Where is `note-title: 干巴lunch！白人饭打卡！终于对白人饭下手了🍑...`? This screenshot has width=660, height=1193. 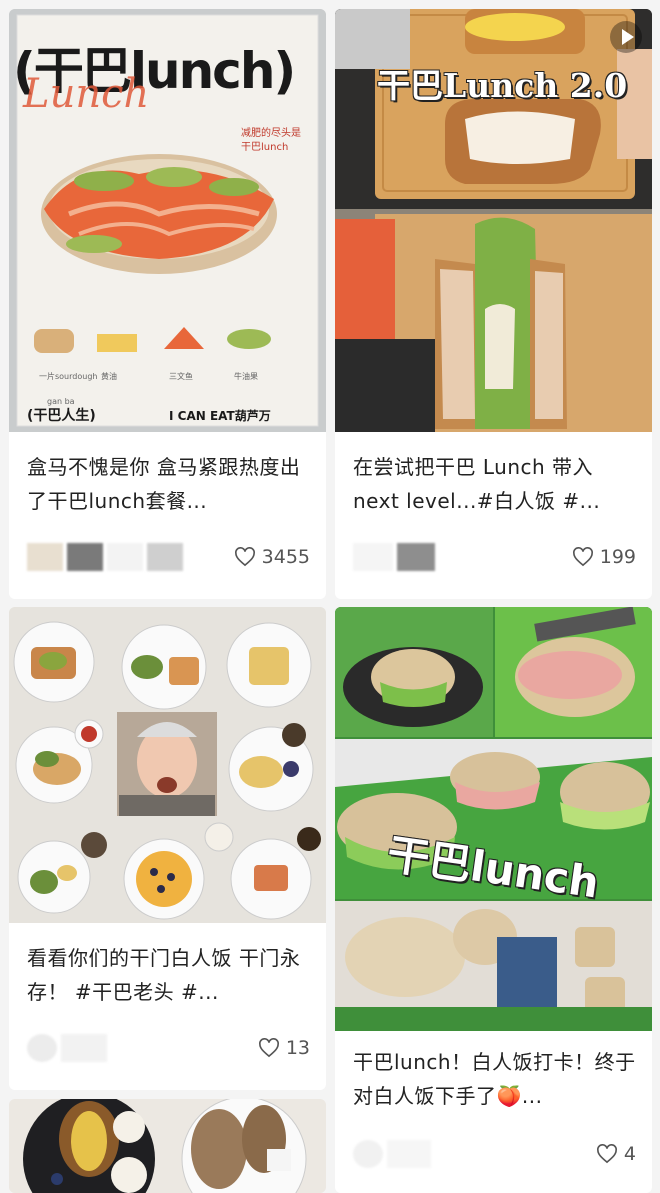
note-title: 干巴lunch！白人饭打卡！终于对白人饭下手了🍑... is located at coordinates (495, 1079).